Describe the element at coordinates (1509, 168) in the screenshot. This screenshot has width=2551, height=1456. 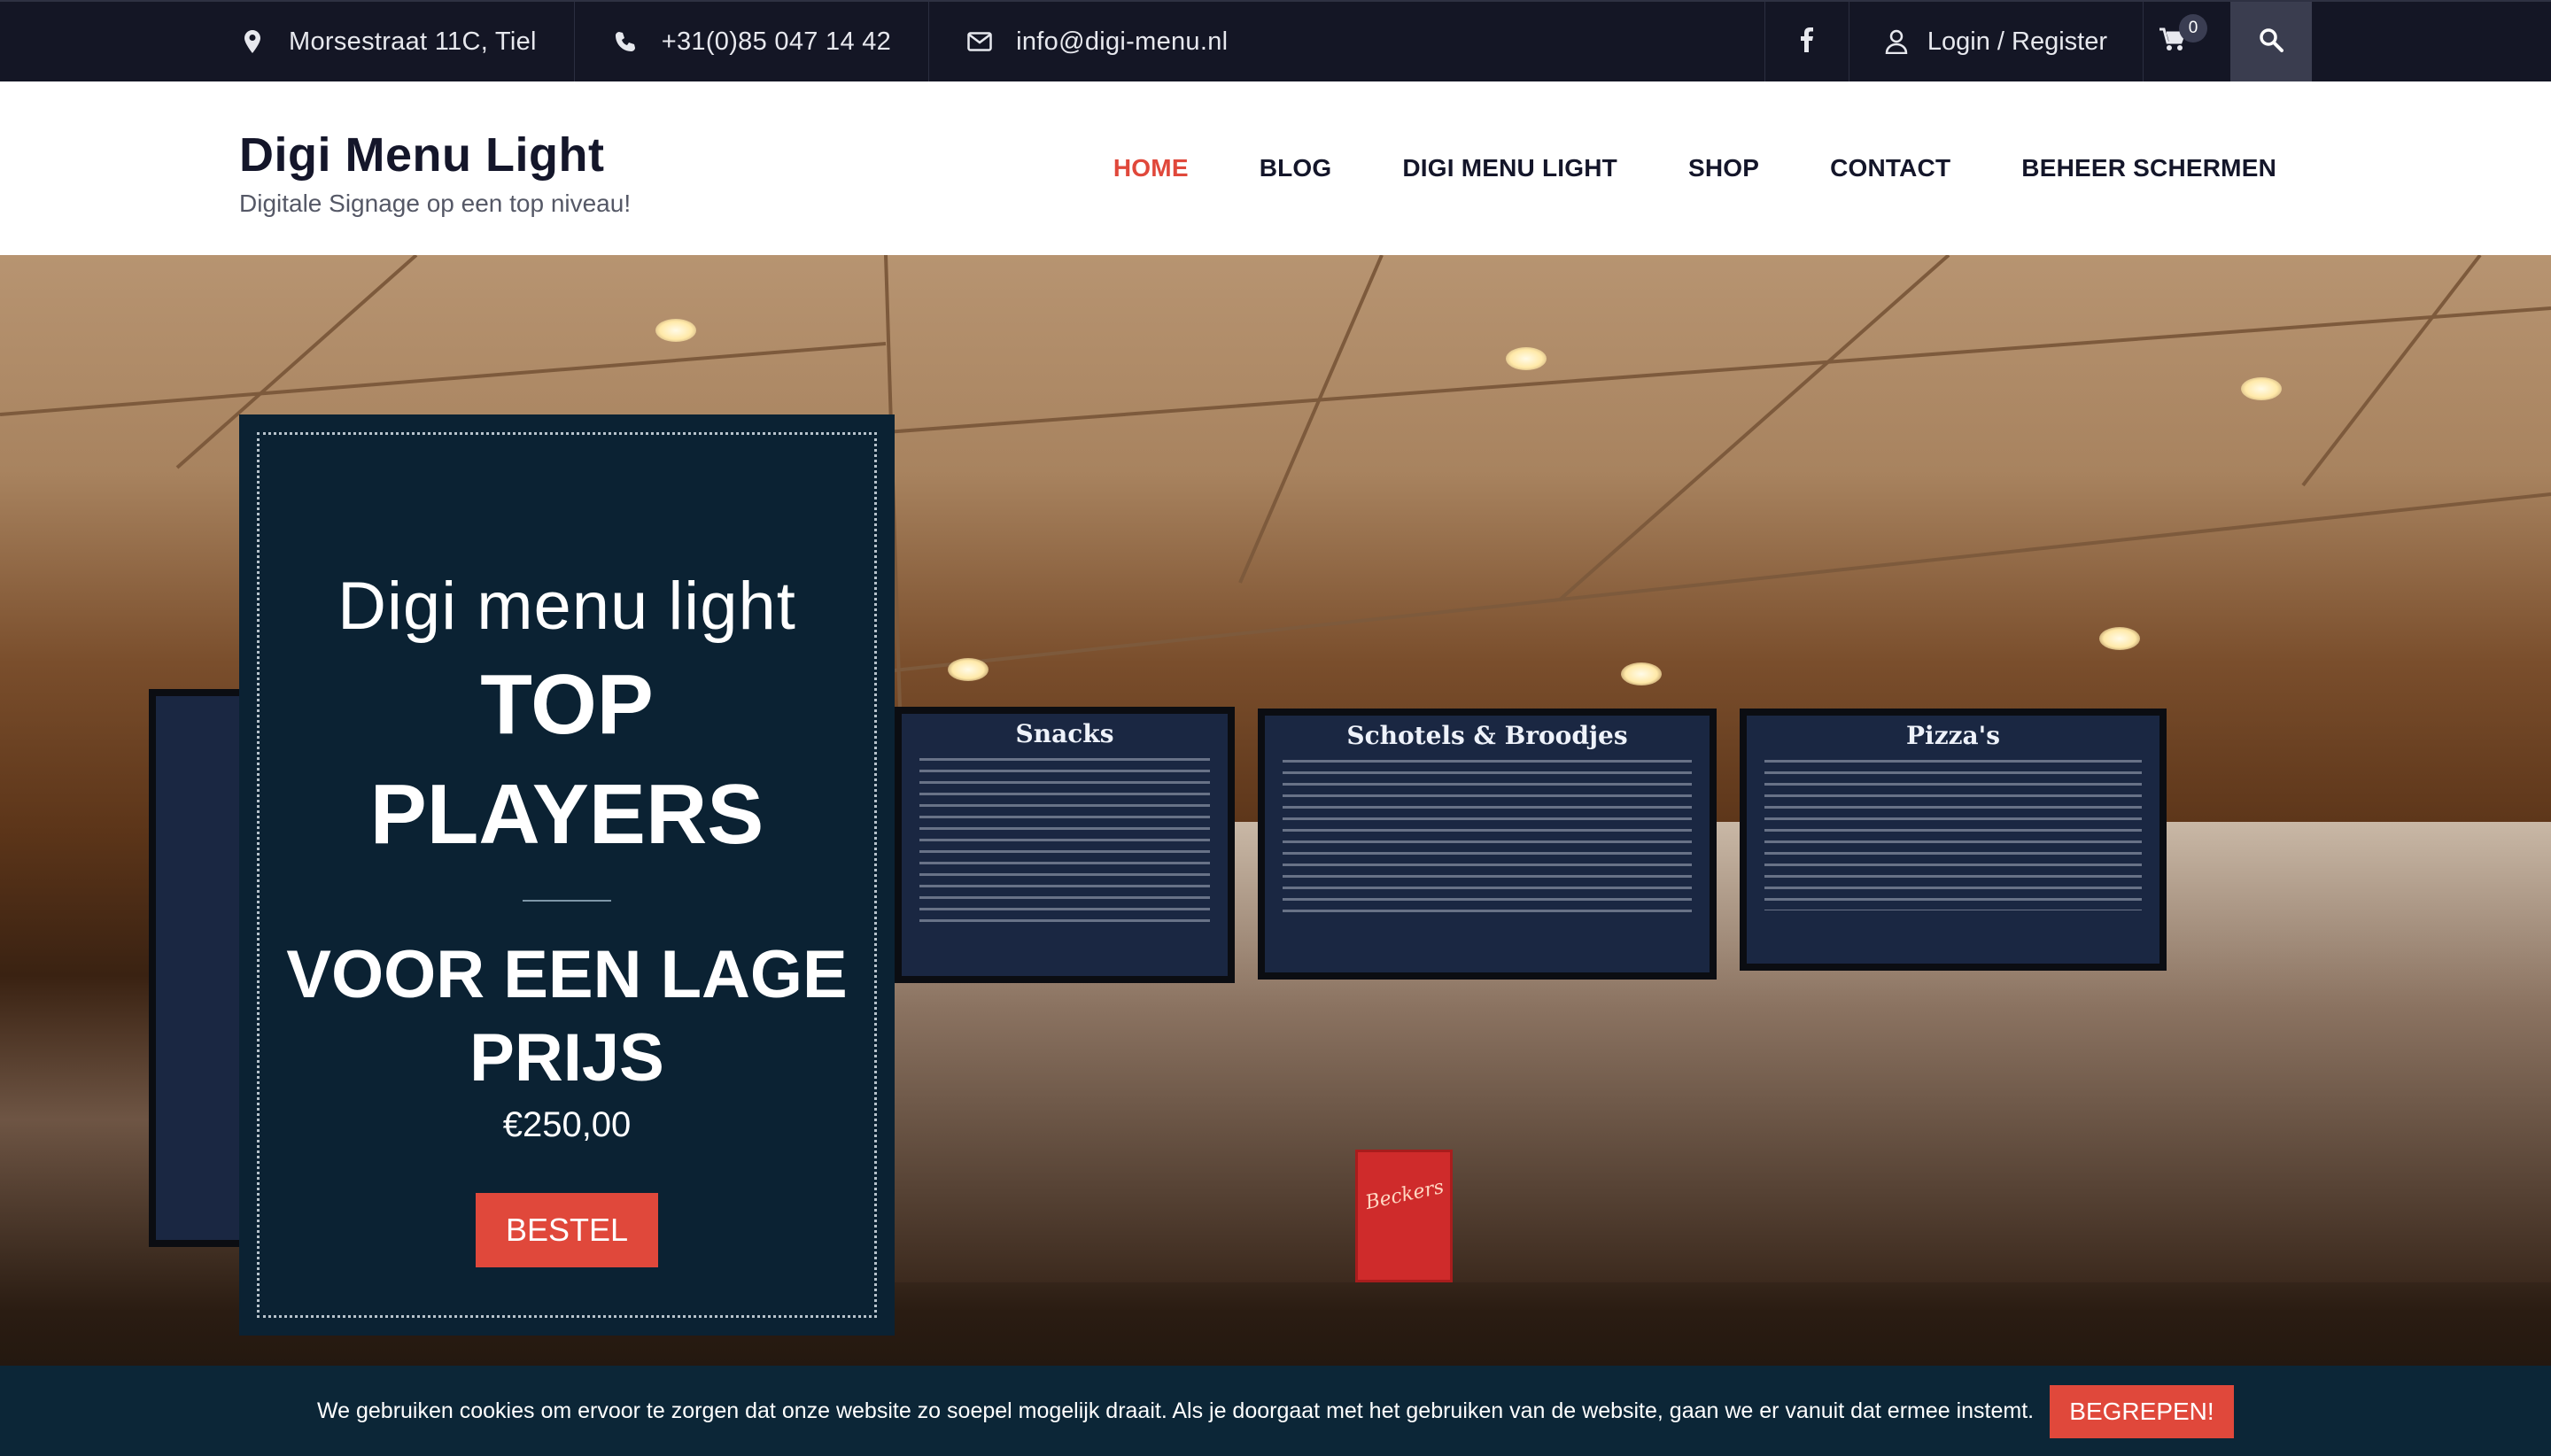
I see `nav-item-digi-menu-light: DIGI MENU LIGHT` at that location.